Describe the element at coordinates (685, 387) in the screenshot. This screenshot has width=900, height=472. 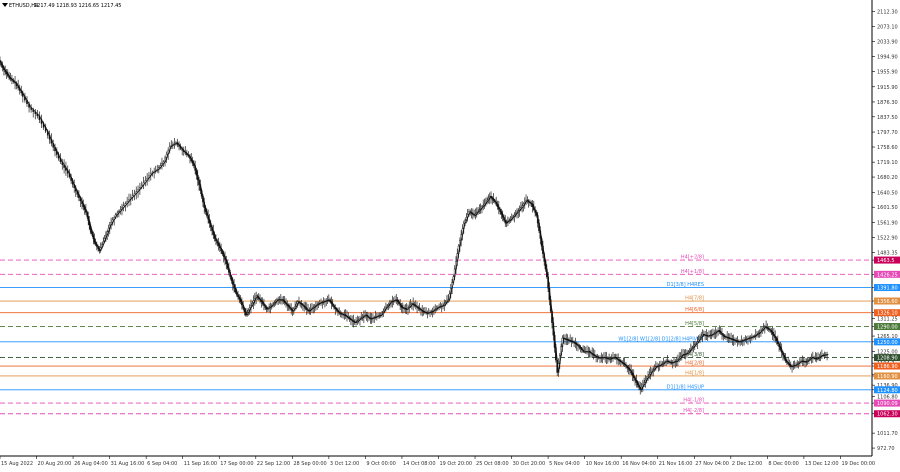
I see `level-label: D1[1/8] H4SUP` at that location.